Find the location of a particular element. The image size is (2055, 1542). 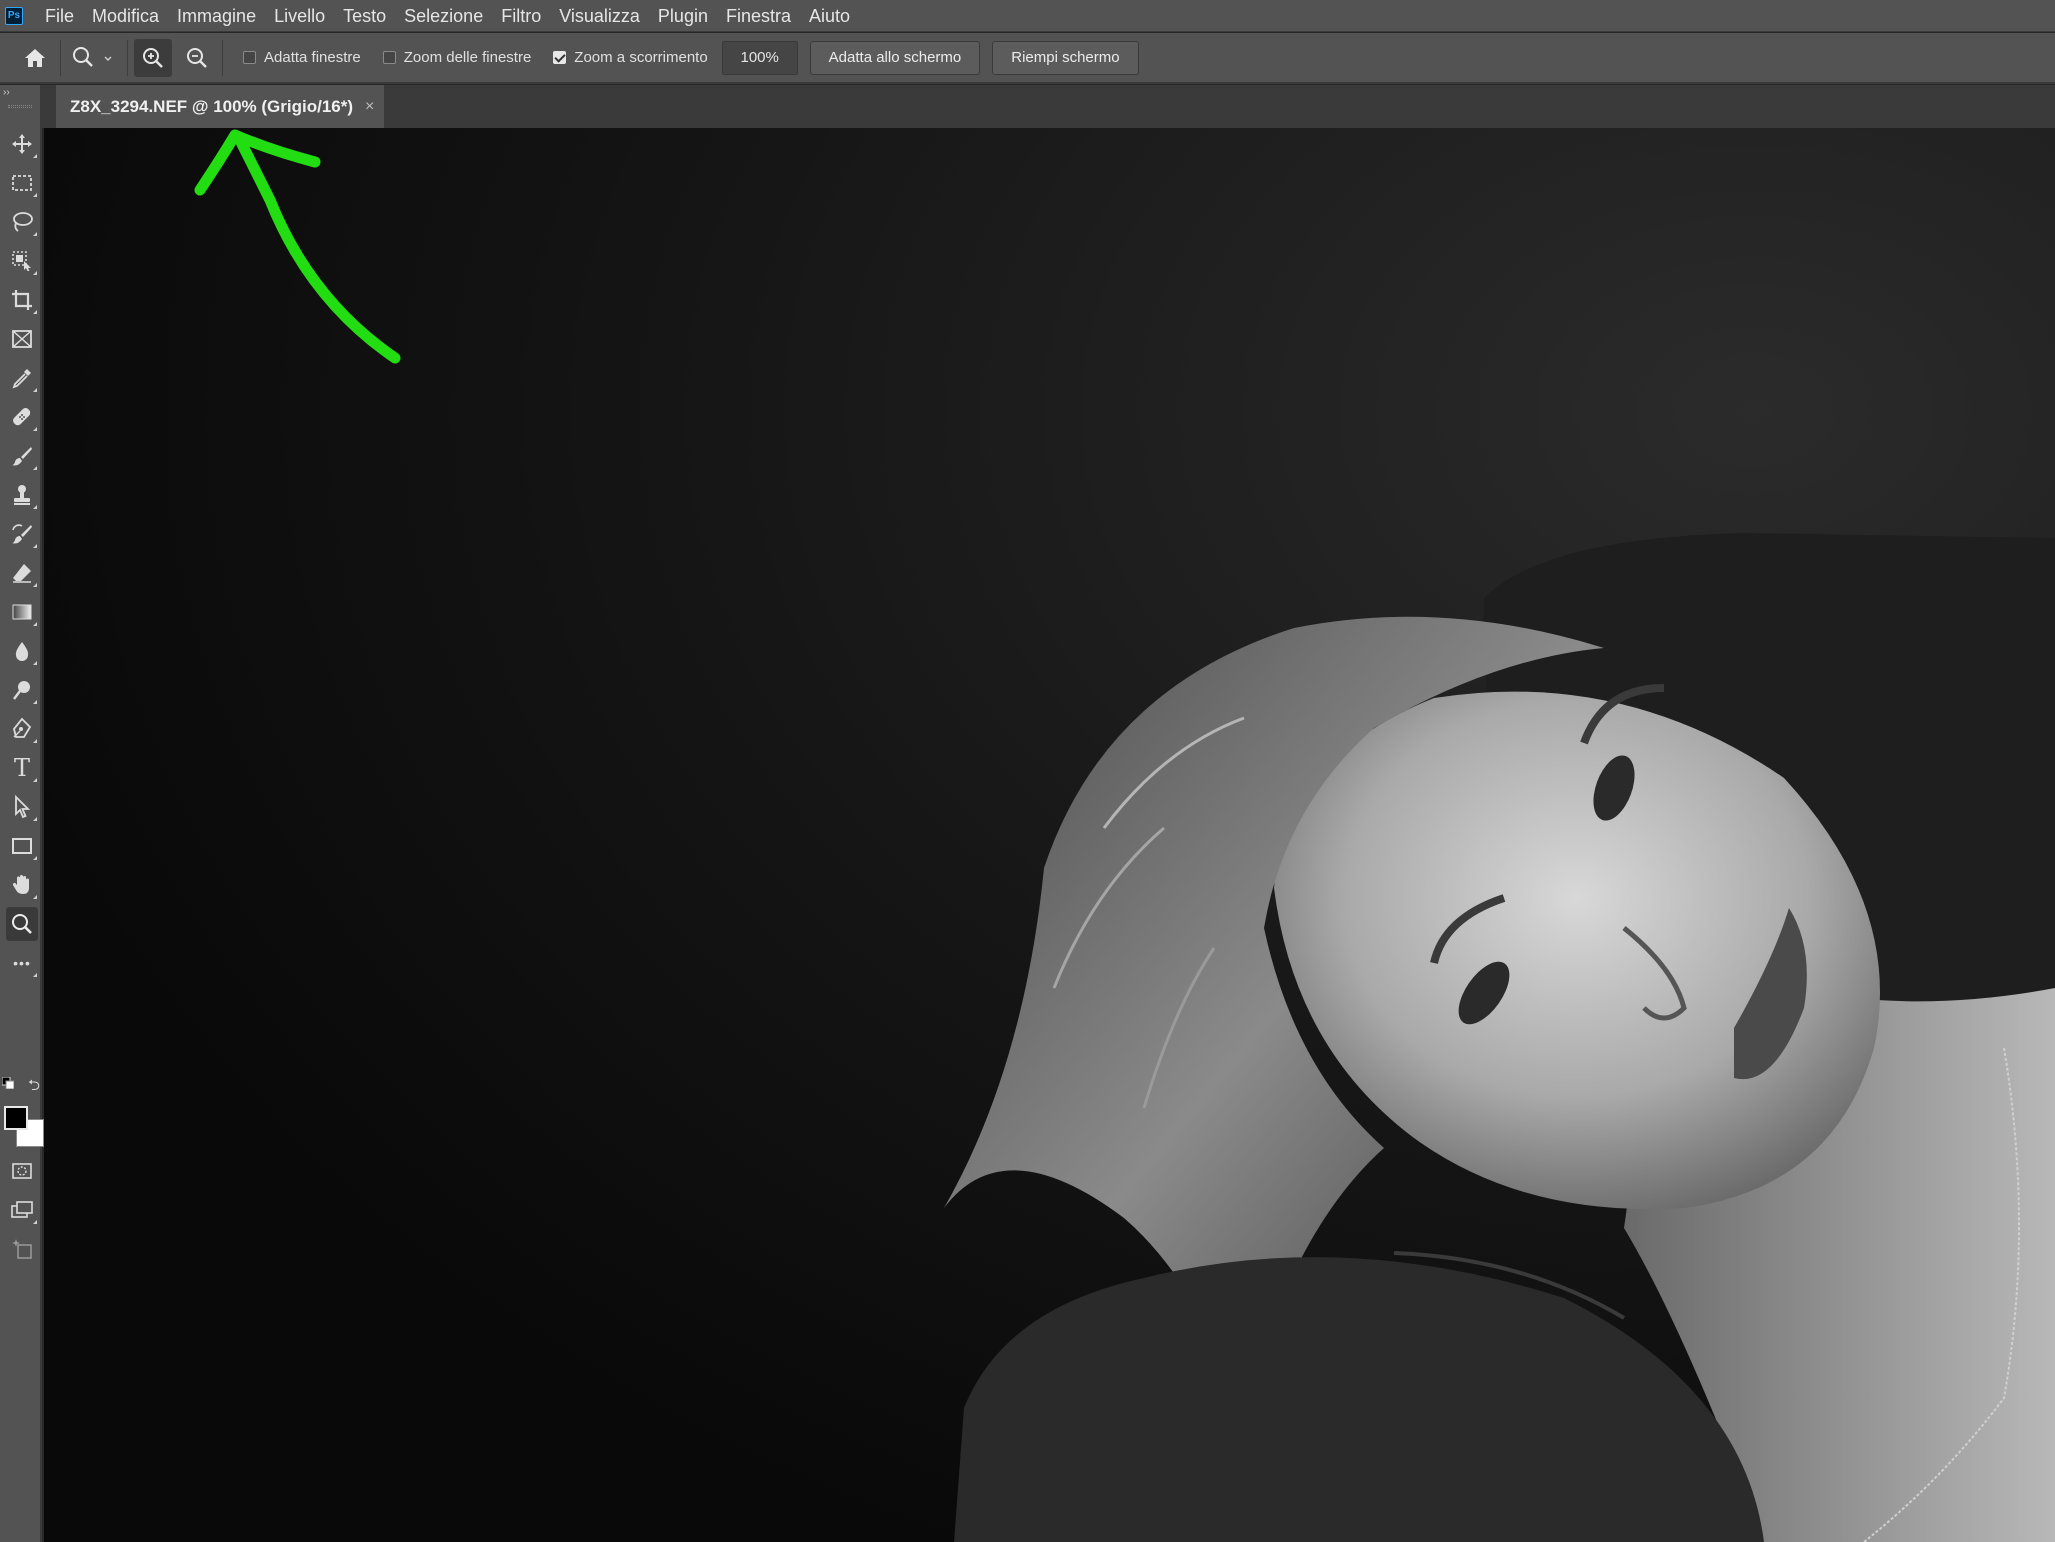

dodge-icon is located at coordinates (21, 690).